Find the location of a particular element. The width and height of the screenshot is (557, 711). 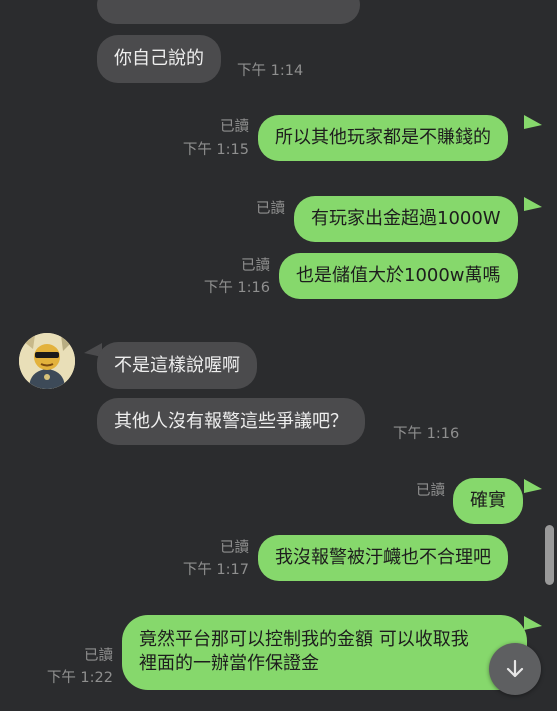

message-text: 也是儲值大於1000w萬嗎 is located at coordinates (398, 275).